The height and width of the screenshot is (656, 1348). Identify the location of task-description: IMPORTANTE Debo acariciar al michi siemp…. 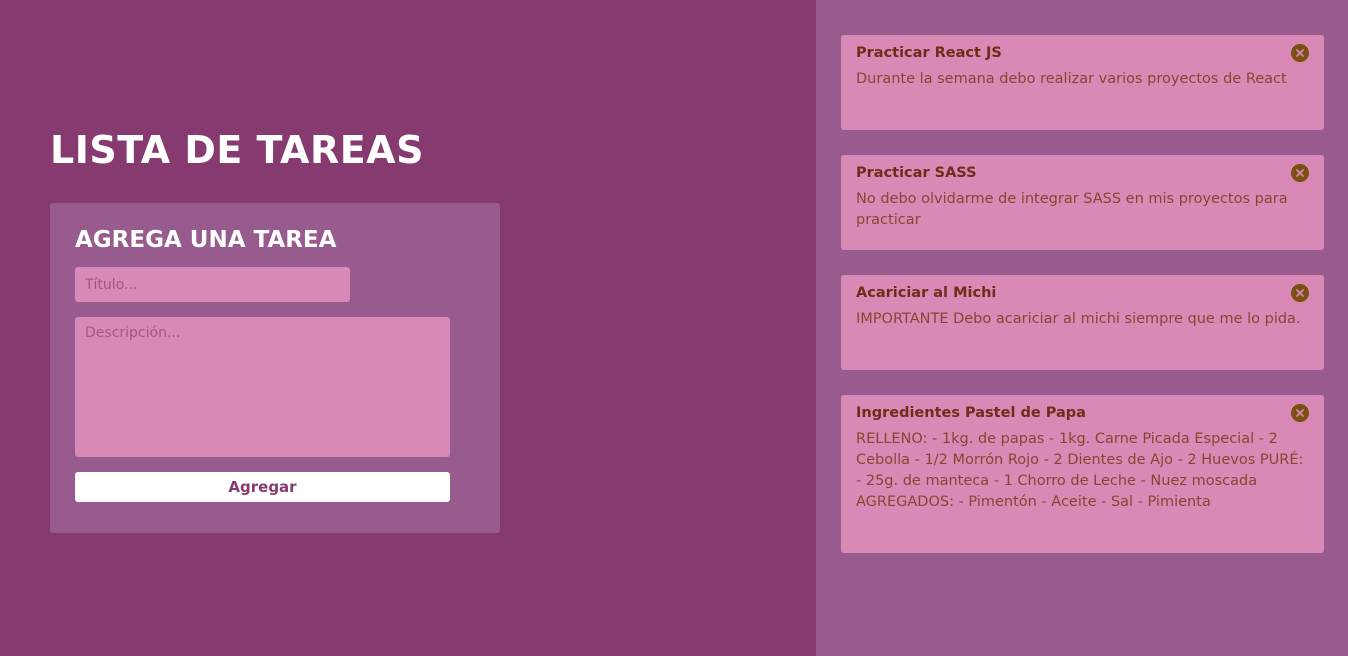
(1078, 319).